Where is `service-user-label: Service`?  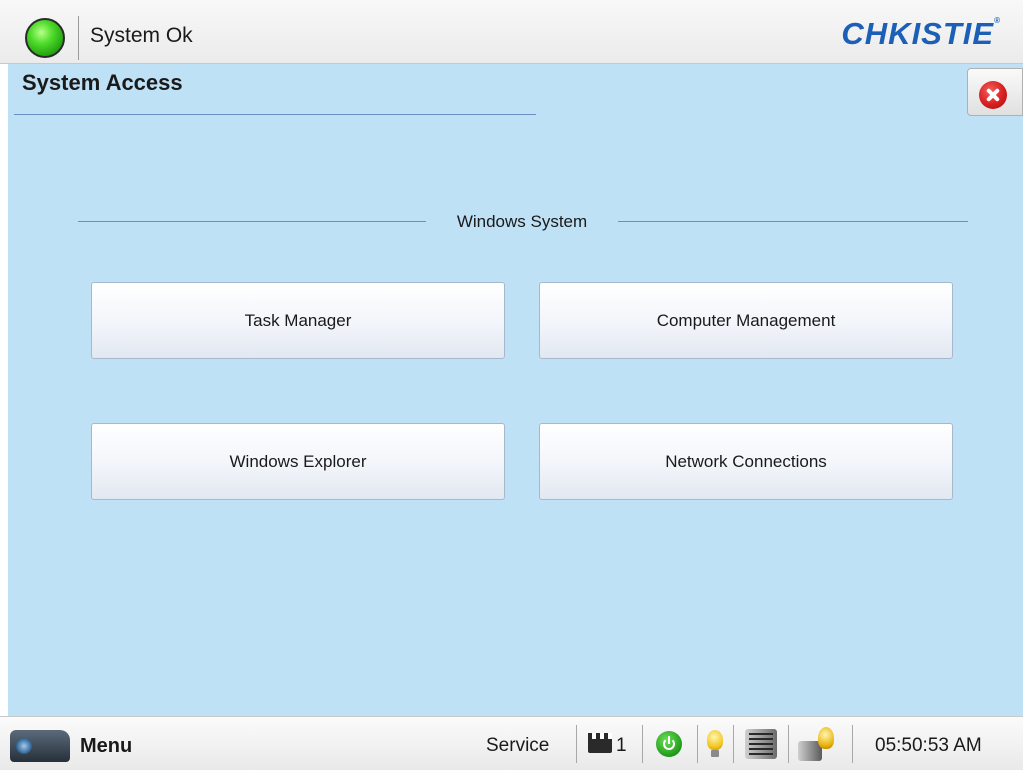 service-user-label: Service is located at coordinates (517, 746).